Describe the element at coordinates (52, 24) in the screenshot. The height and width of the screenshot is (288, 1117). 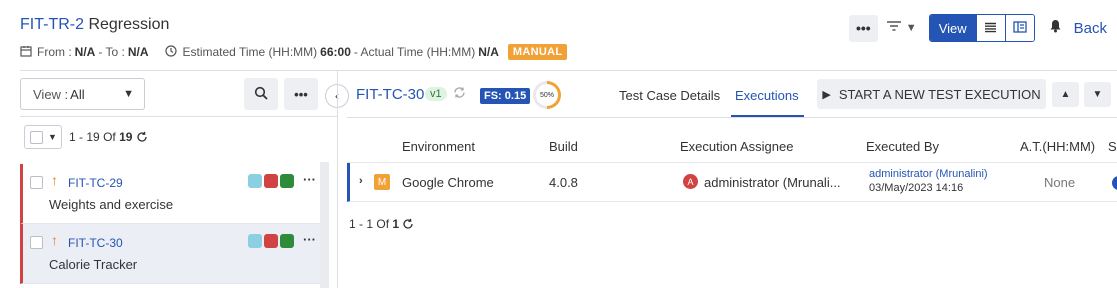
I see `test-run-key: FIT-TR-2` at that location.